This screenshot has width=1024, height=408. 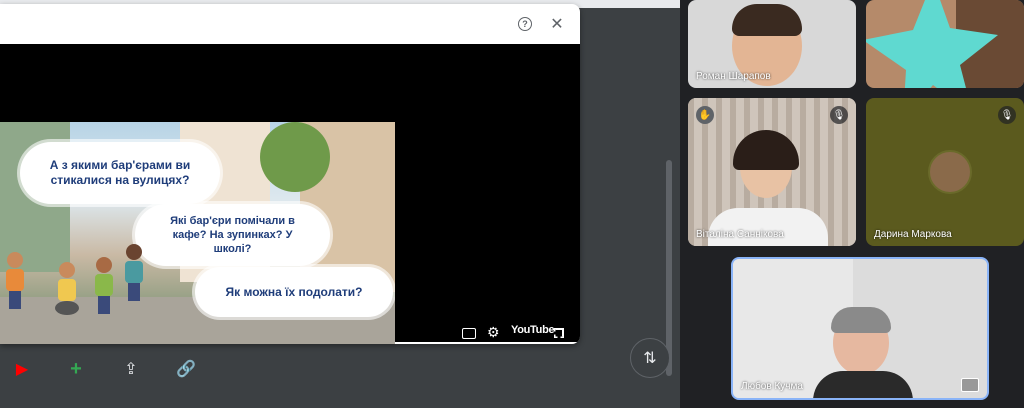 What do you see at coordinates (932, 44) in the screenshot?
I see `star-drawing` at bounding box center [932, 44].